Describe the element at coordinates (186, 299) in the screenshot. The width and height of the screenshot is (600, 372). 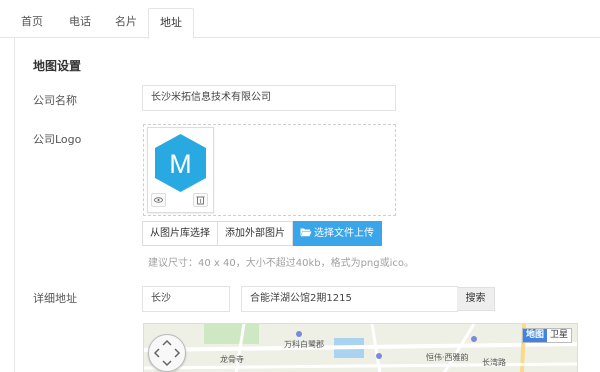
I see `city-input: 长沙` at that location.